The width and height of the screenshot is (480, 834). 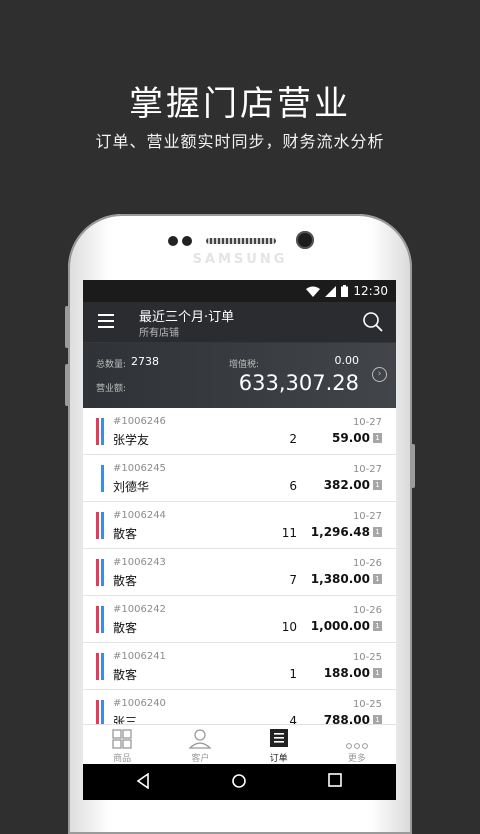 What do you see at coordinates (67, 327) in the screenshot?
I see `volume-up-button` at bounding box center [67, 327].